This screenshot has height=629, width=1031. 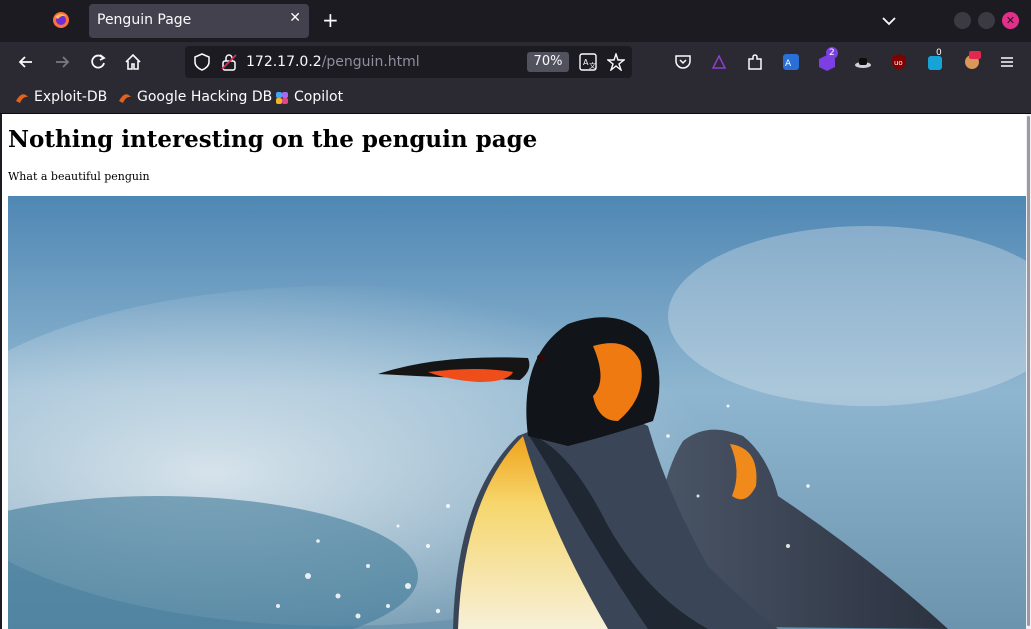 I want to click on cookie-extension-icon, so click(x=972, y=60).